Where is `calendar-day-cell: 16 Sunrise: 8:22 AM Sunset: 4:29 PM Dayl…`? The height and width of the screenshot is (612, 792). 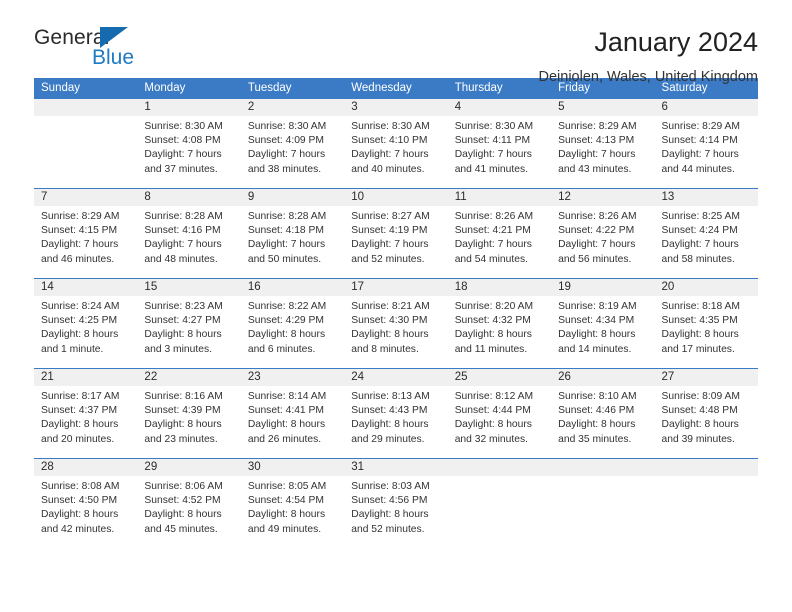
calendar-day-cell: 16 Sunrise: 8:22 AM Sunset: 4:29 PM Dayl… is located at coordinates (292, 323).